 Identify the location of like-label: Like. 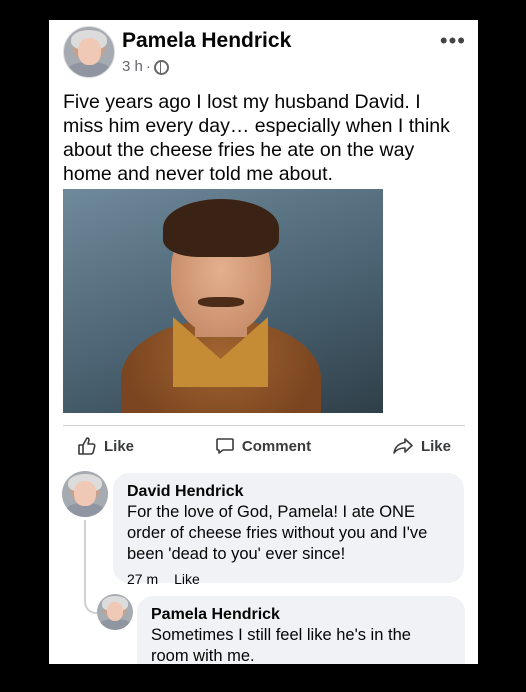
(119, 446).